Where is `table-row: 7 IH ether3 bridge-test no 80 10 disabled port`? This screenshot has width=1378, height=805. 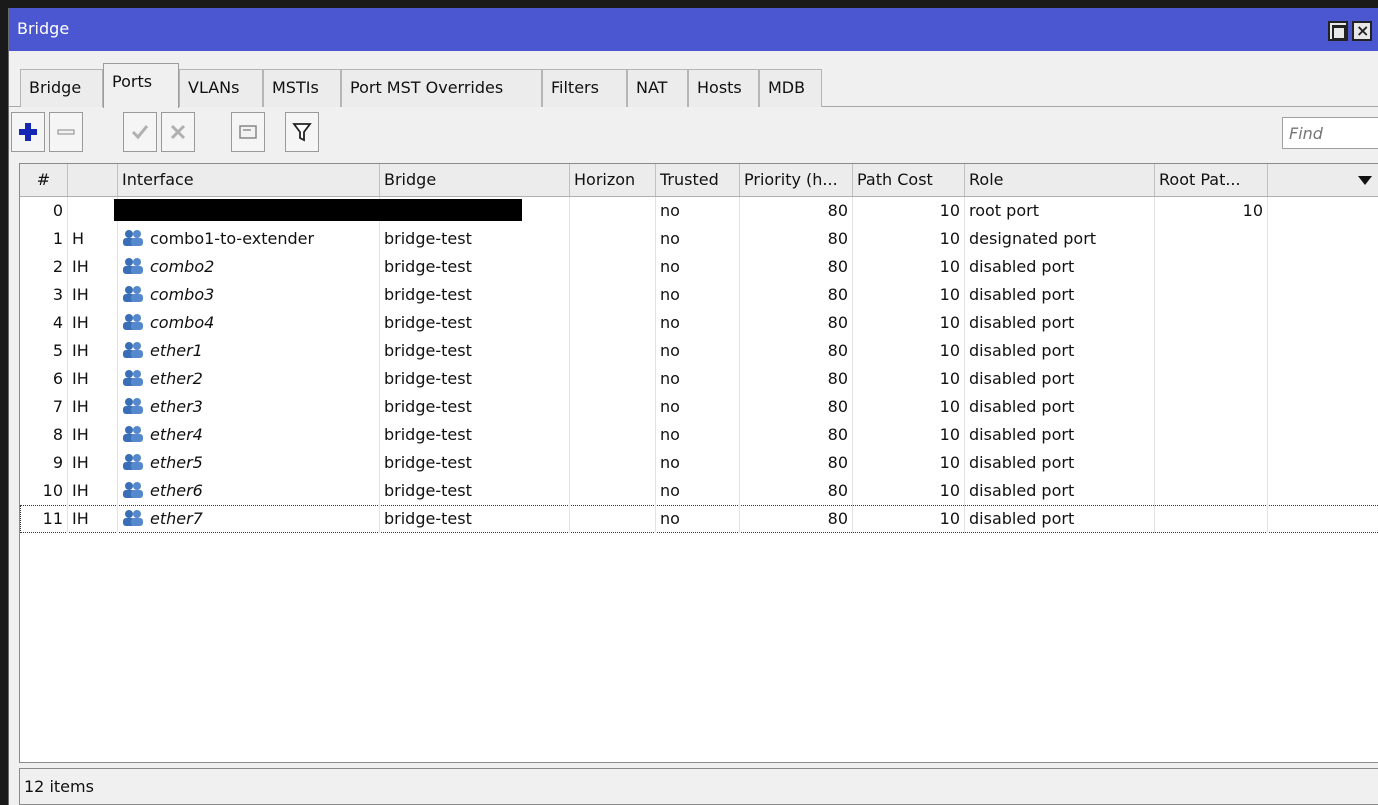
table-row: 7 IH ether3 bridge-test no 80 10 disabled port is located at coordinates (699, 407).